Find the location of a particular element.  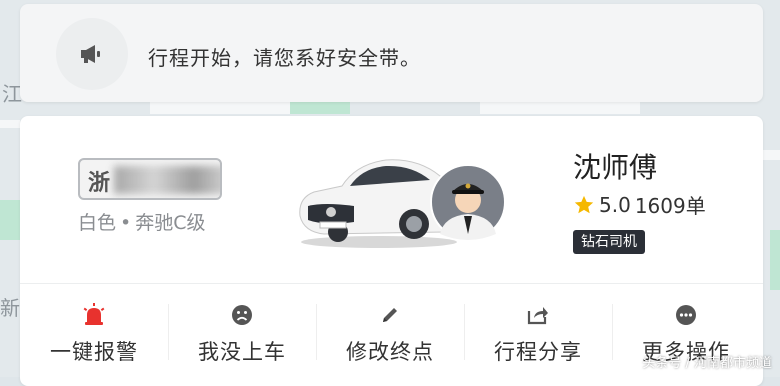

star-icon is located at coordinates (584, 204).